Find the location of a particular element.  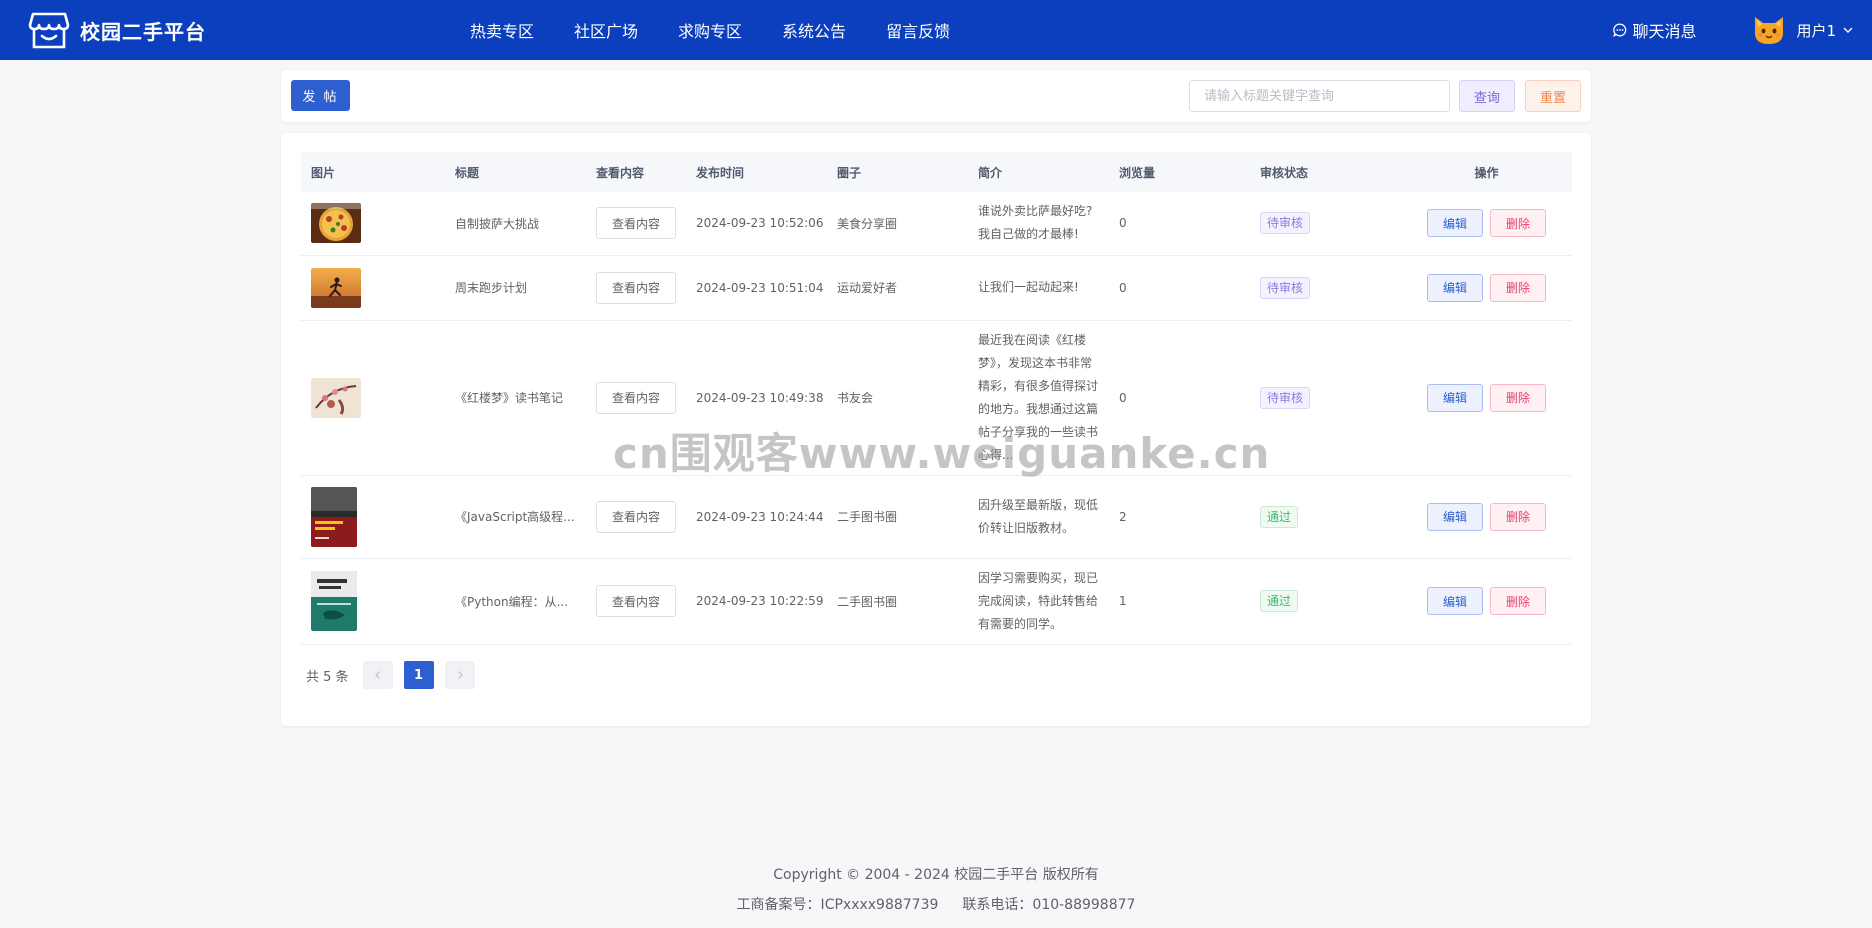

reset-button: 重置 is located at coordinates (1553, 96).